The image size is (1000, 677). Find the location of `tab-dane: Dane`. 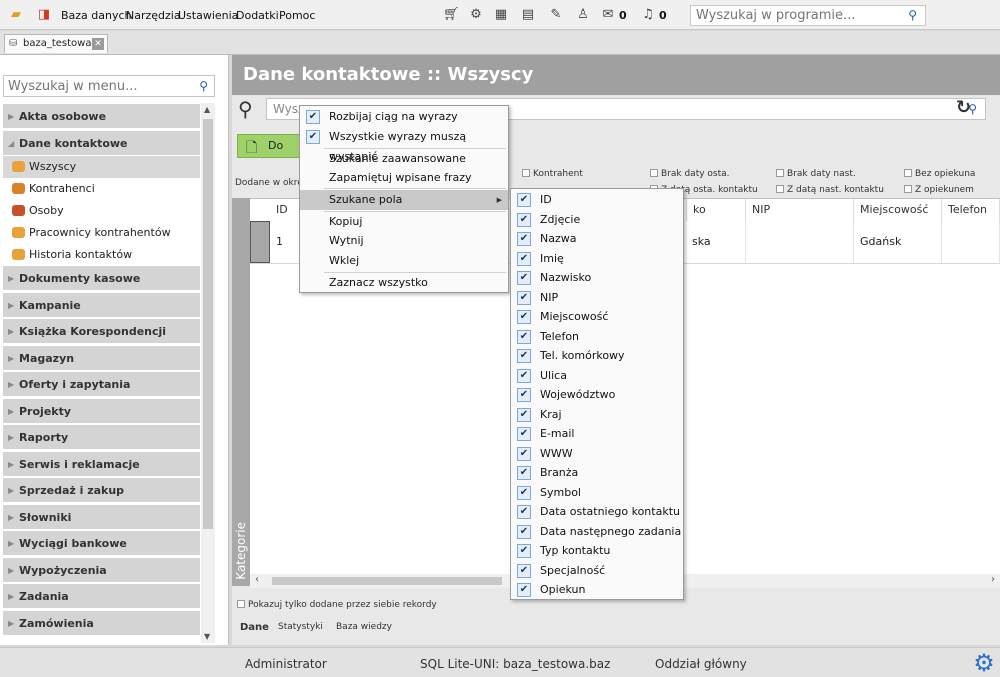

tab-dane: Dane is located at coordinates (254, 627).